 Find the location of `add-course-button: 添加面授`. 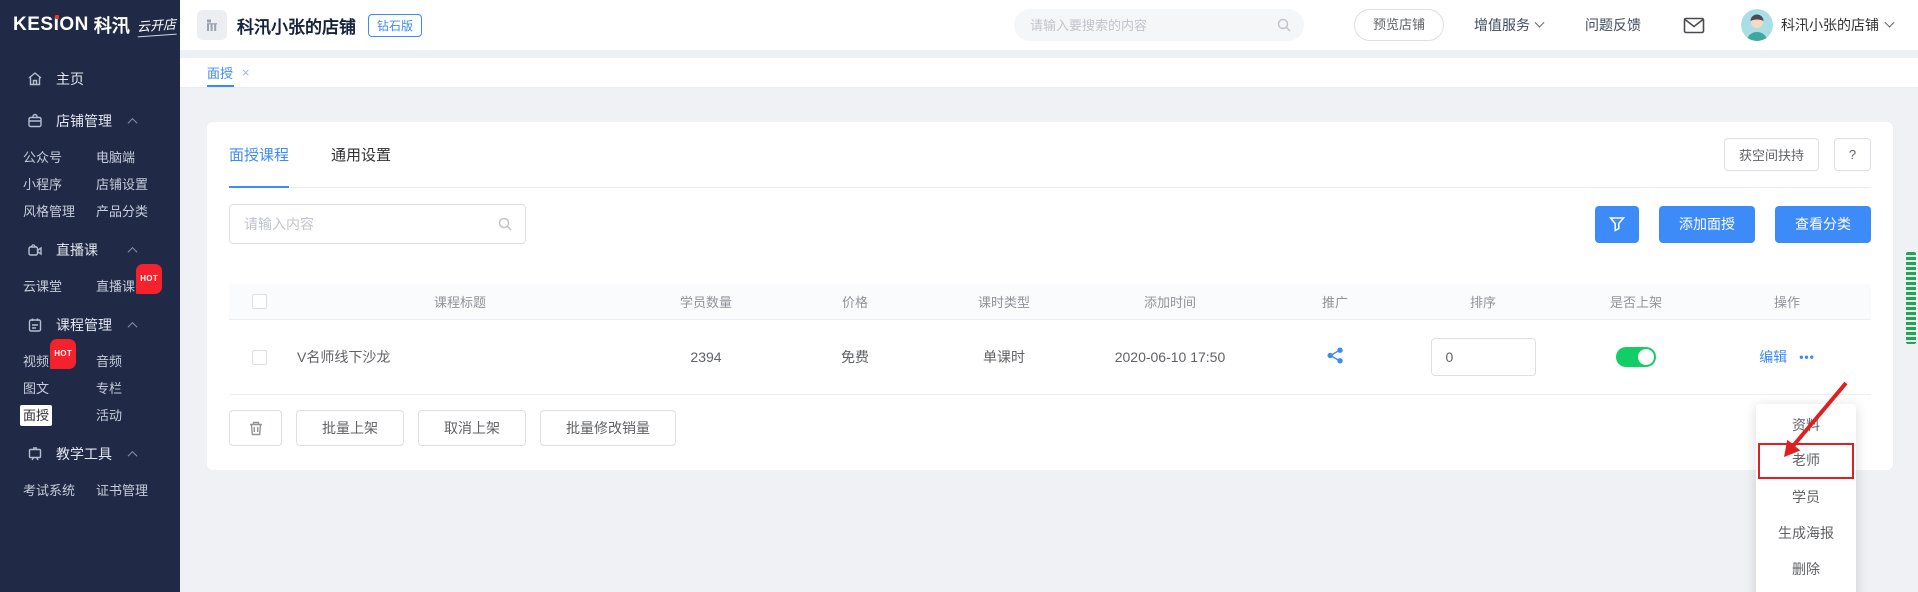

add-course-button: 添加面授 is located at coordinates (1707, 224).